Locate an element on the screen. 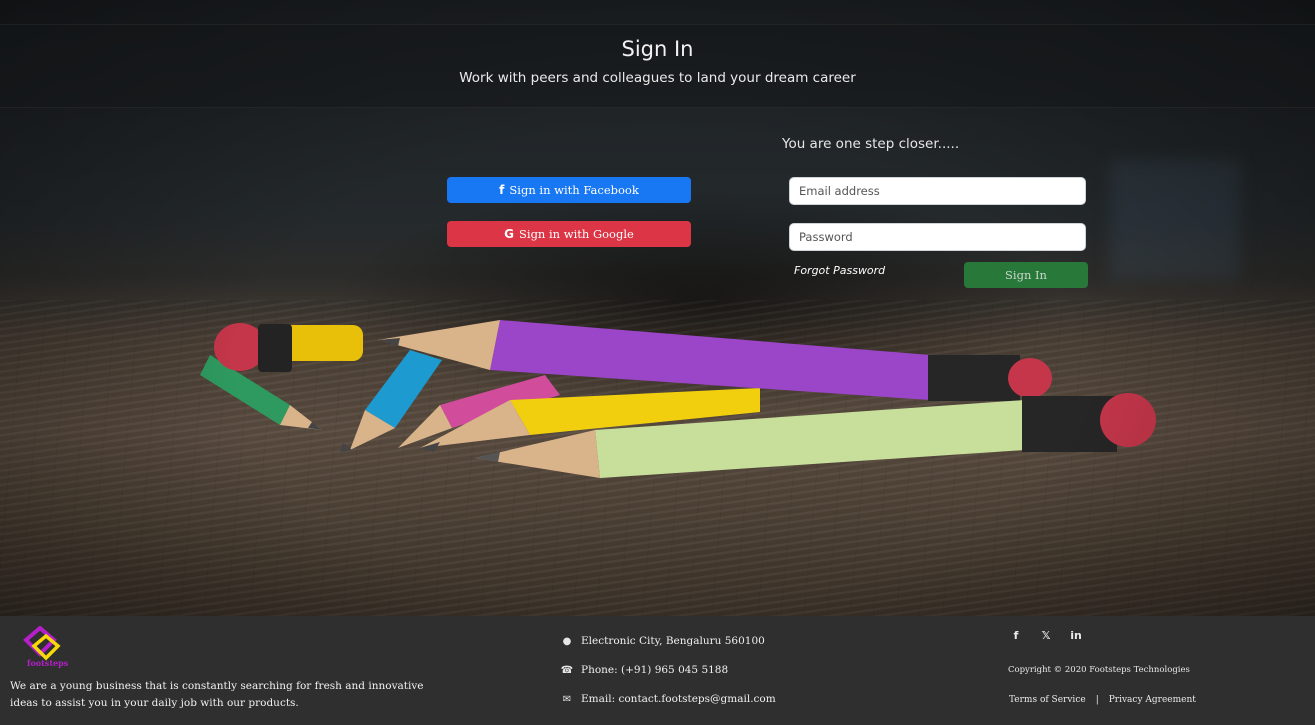  brand-name: footsteps is located at coordinates (48, 663).